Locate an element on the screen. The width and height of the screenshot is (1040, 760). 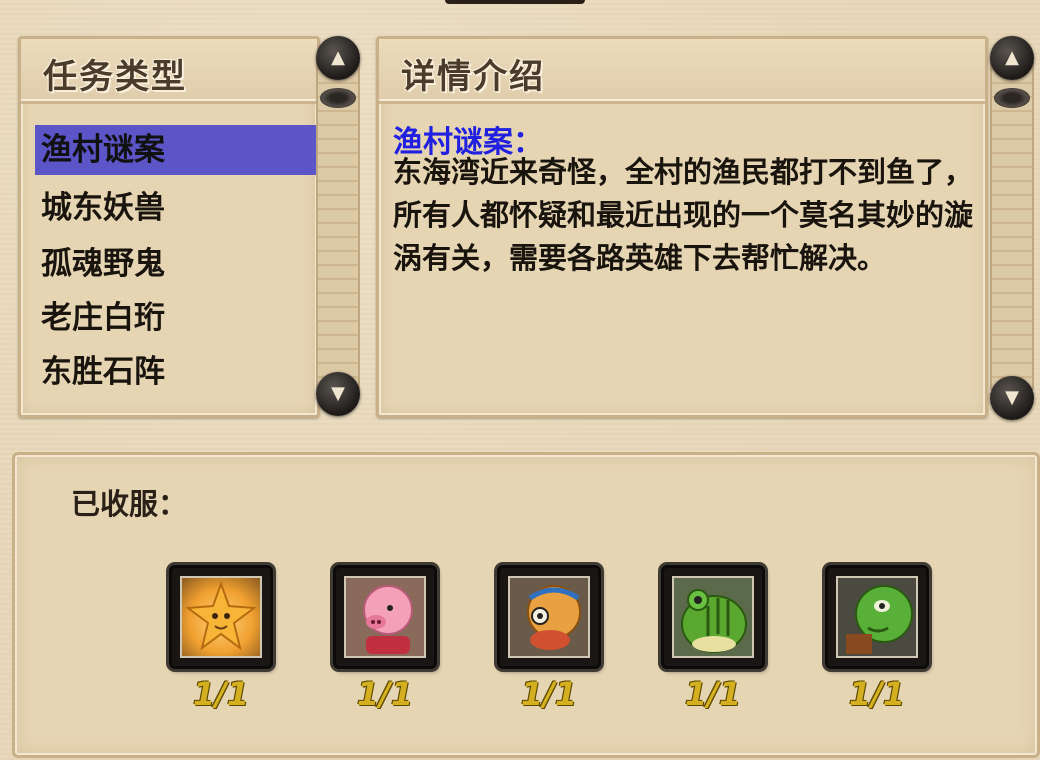
green-turtle-icon is located at coordinates (877, 617).